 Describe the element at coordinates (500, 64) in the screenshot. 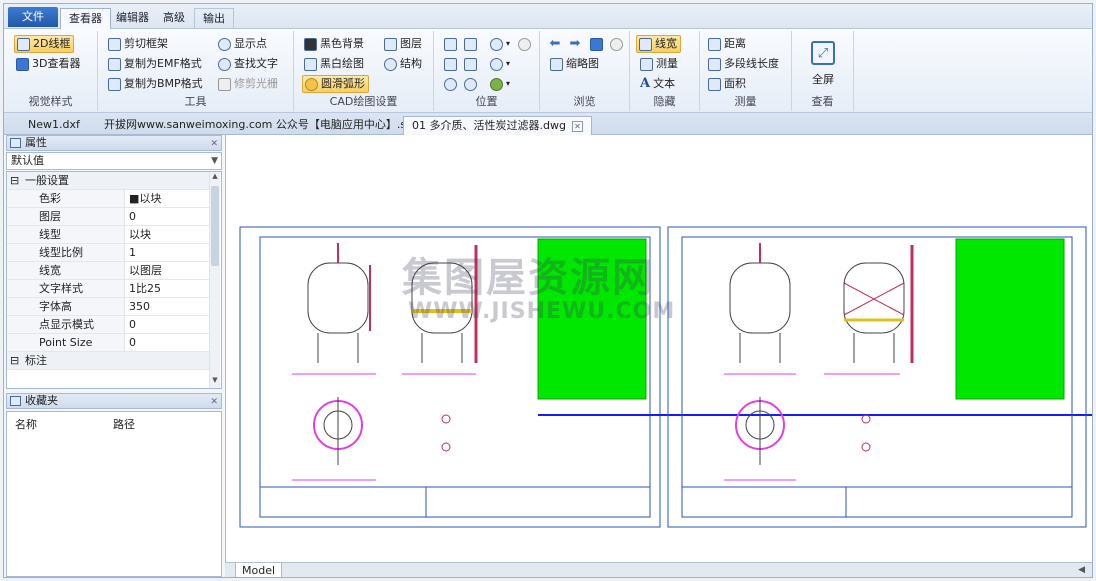

I see `zoom-out-button: ▾` at that location.